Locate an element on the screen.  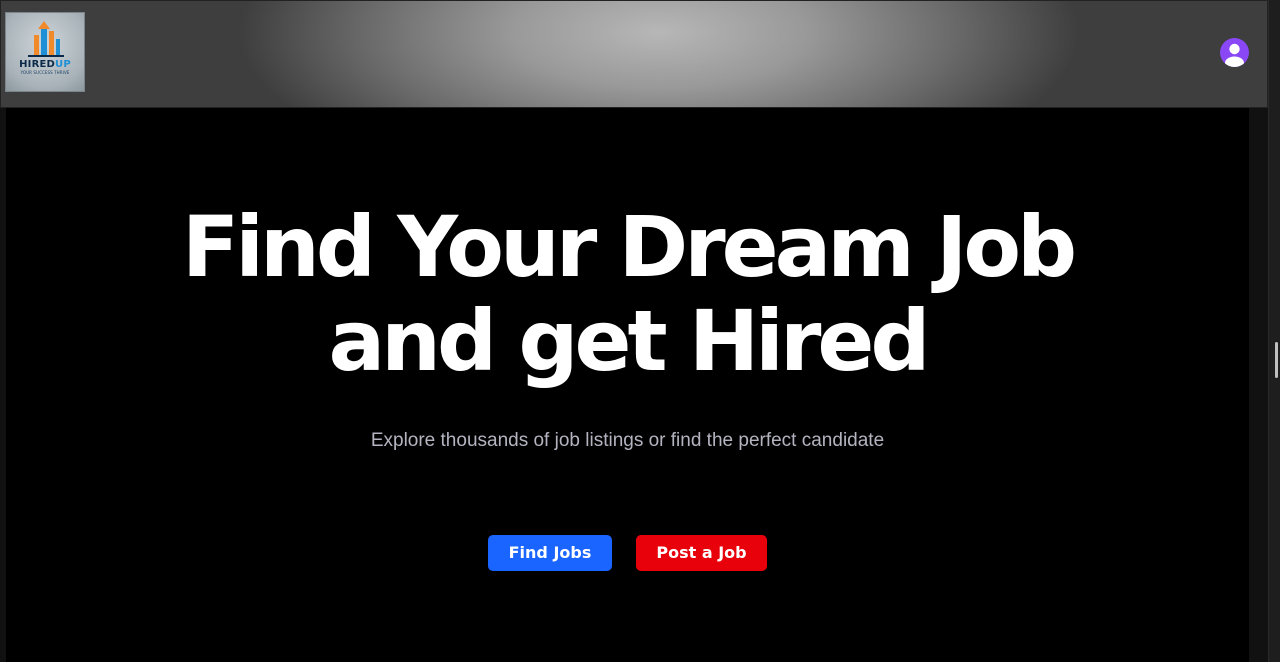
hero-title-line-2: and get Hired is located at coordinates (629, 341).